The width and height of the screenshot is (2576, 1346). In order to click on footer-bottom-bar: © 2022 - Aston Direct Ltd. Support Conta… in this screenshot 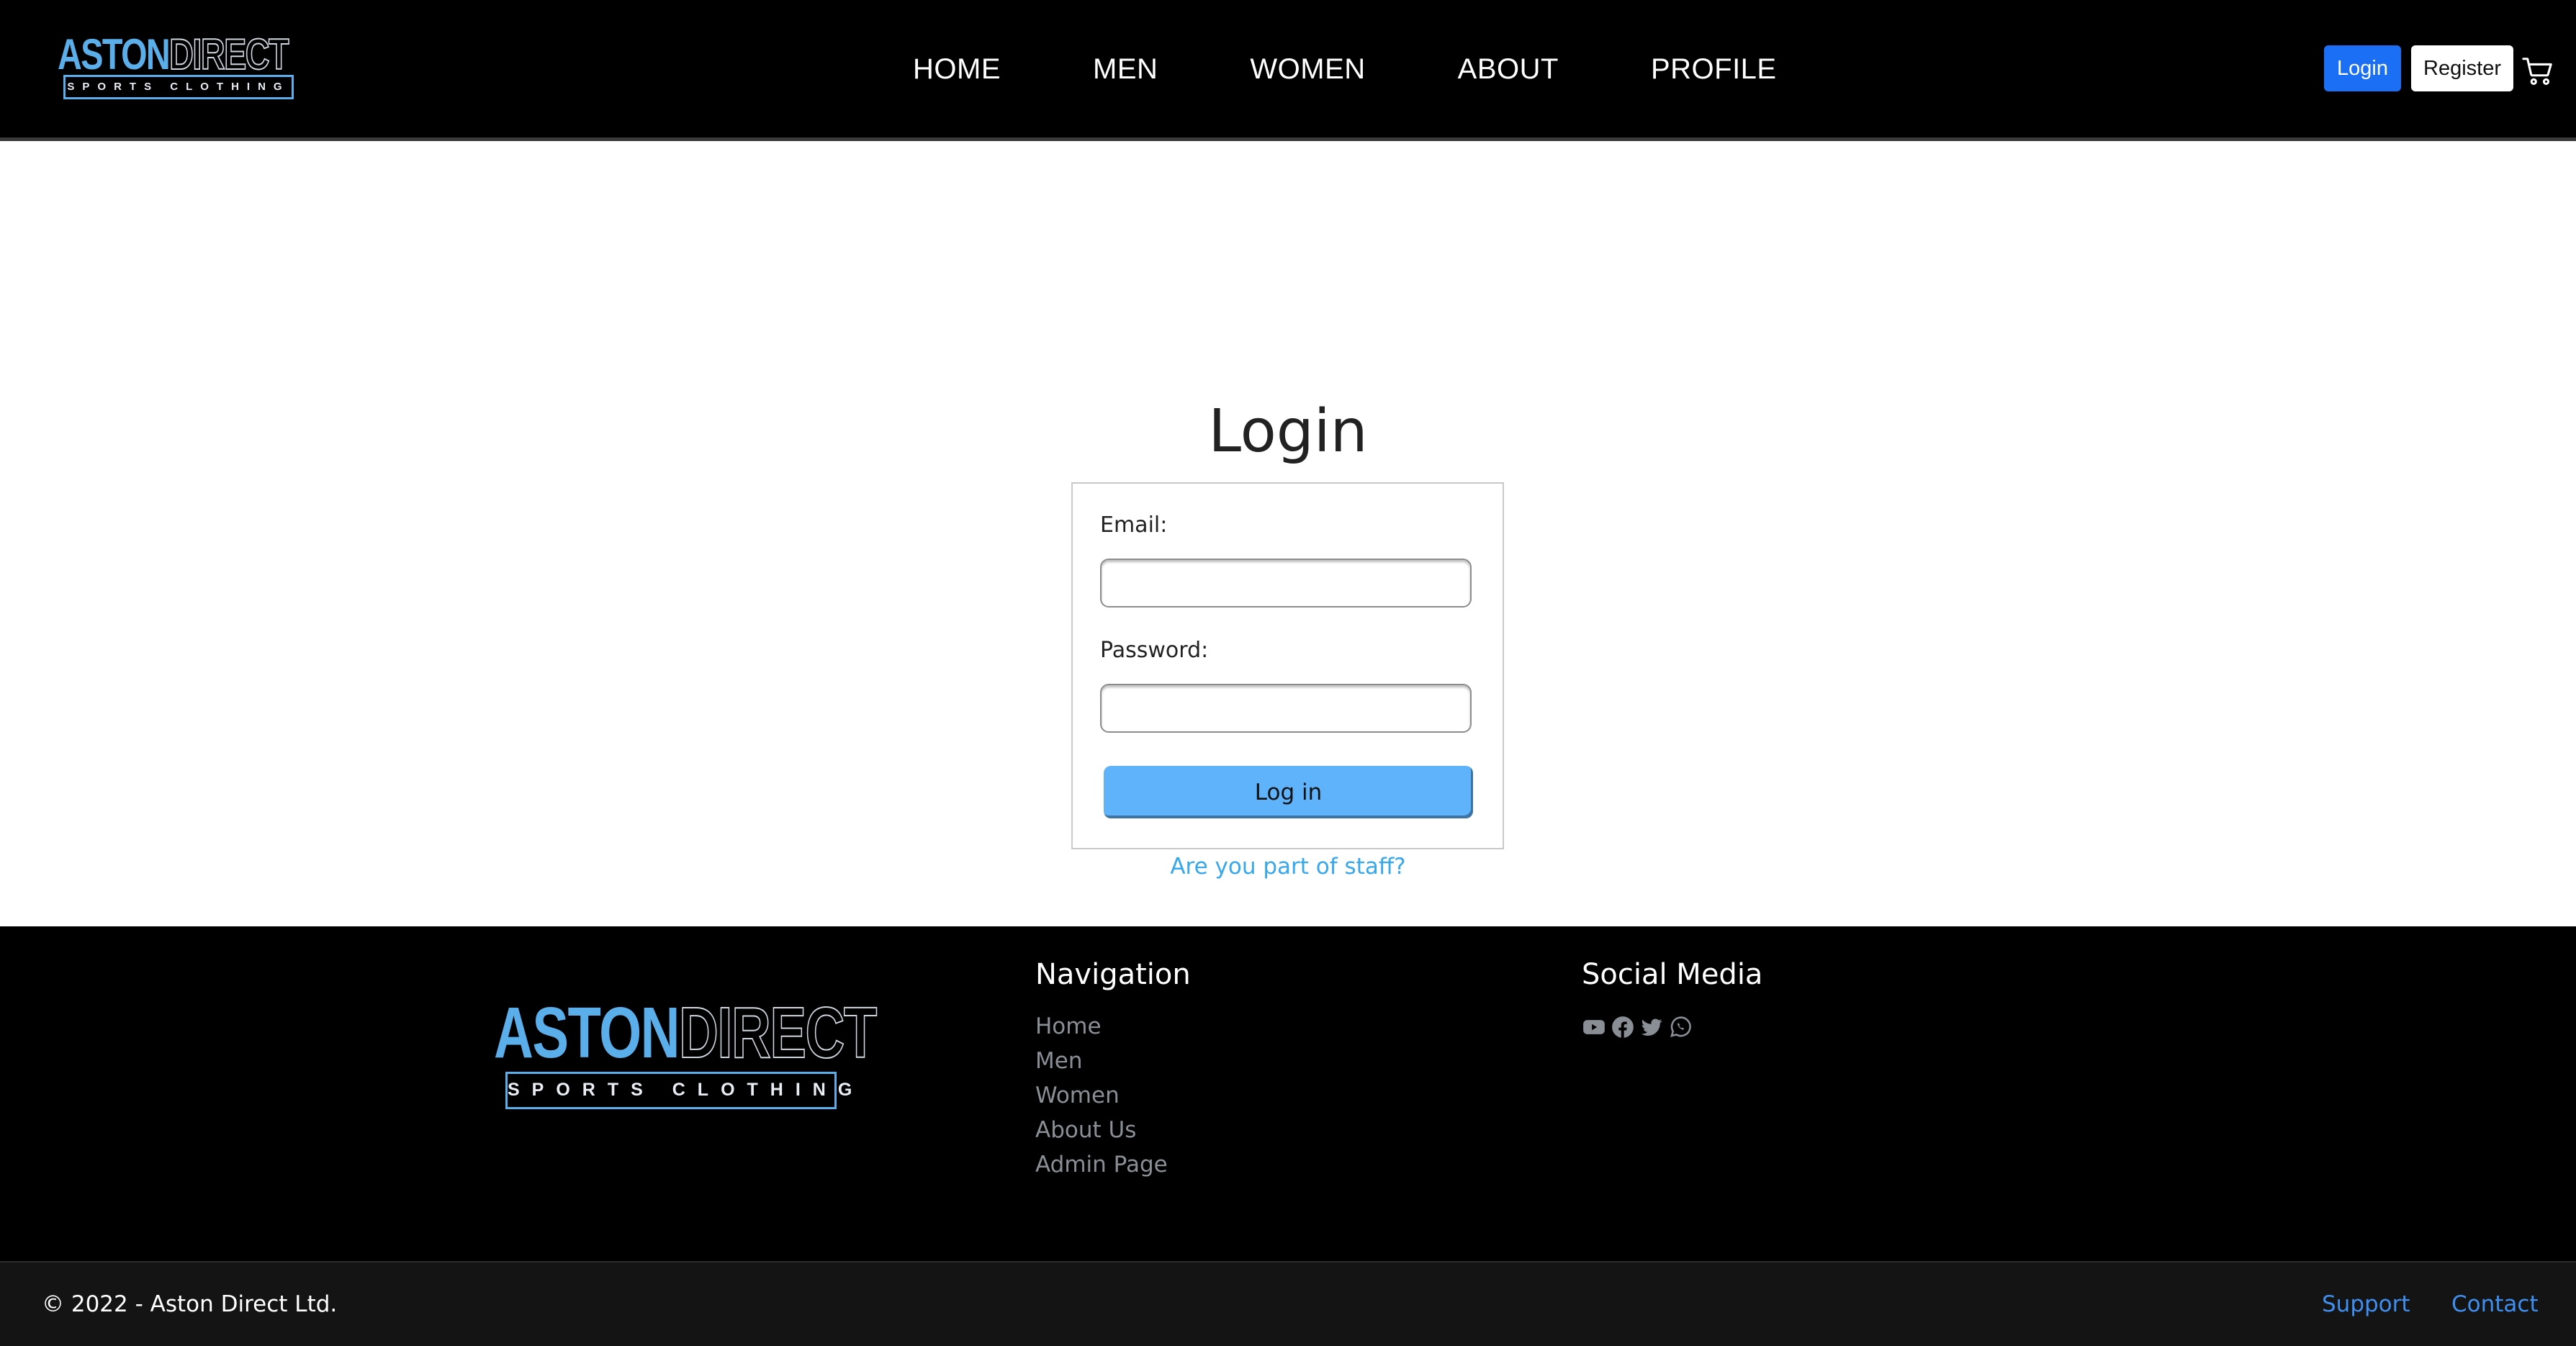, I will do `click(1288, 1303)`.